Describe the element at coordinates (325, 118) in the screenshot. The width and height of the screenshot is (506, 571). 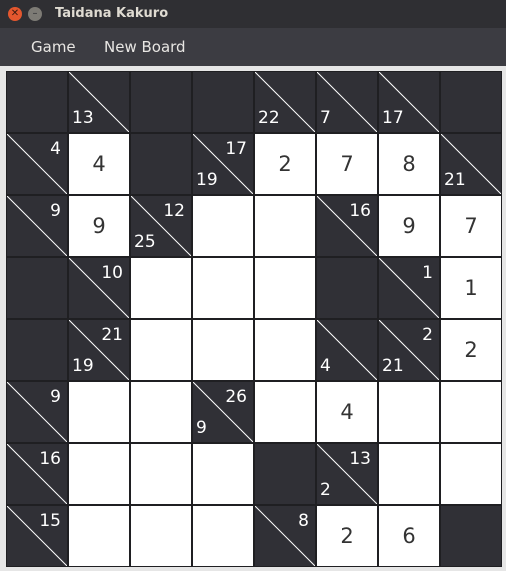
I see `down-clue: 7` at that location.